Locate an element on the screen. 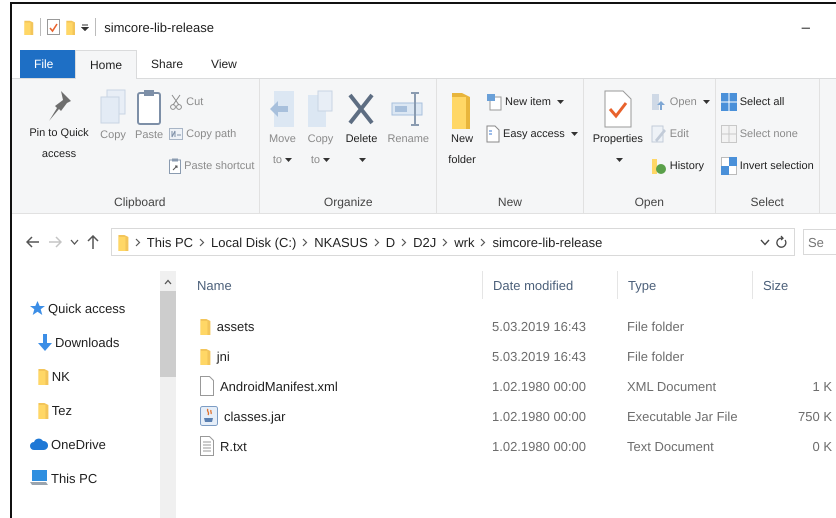 This screenshot has width=836, height=518. select-all-icon is located at coordinates (728, 102).